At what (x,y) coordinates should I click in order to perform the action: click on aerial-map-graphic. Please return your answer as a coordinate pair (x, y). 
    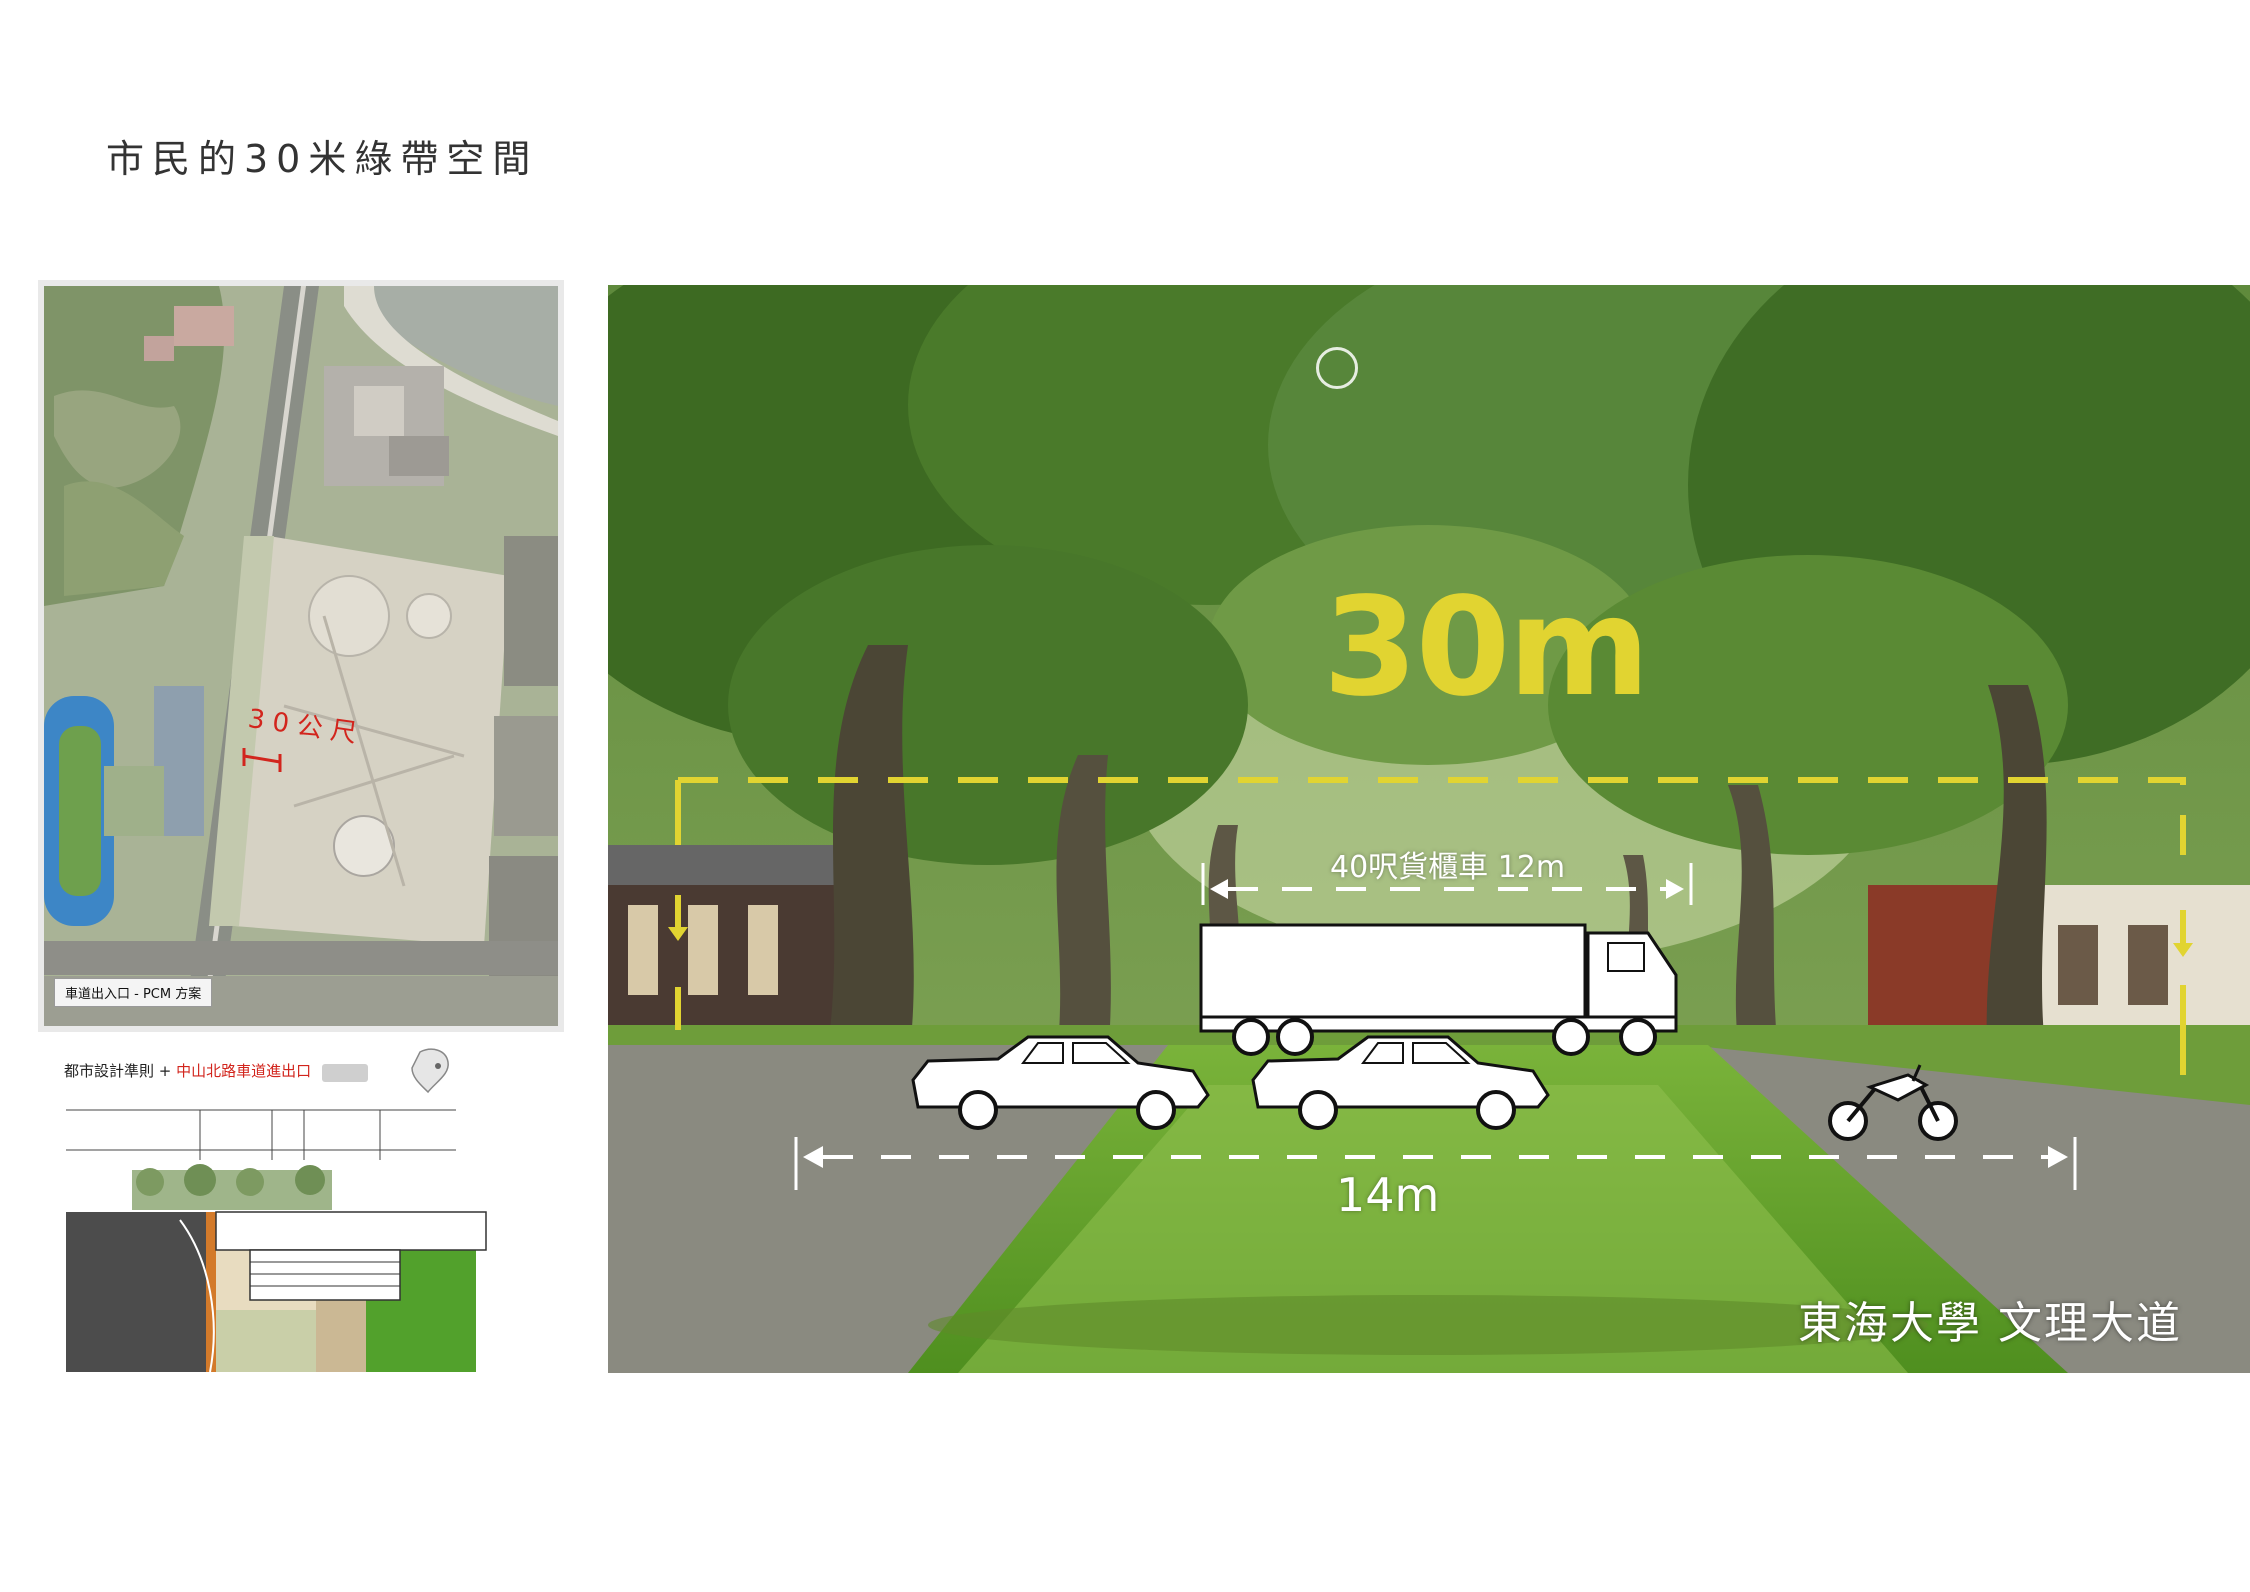
    Looking at the image, I should click on (301, 656).